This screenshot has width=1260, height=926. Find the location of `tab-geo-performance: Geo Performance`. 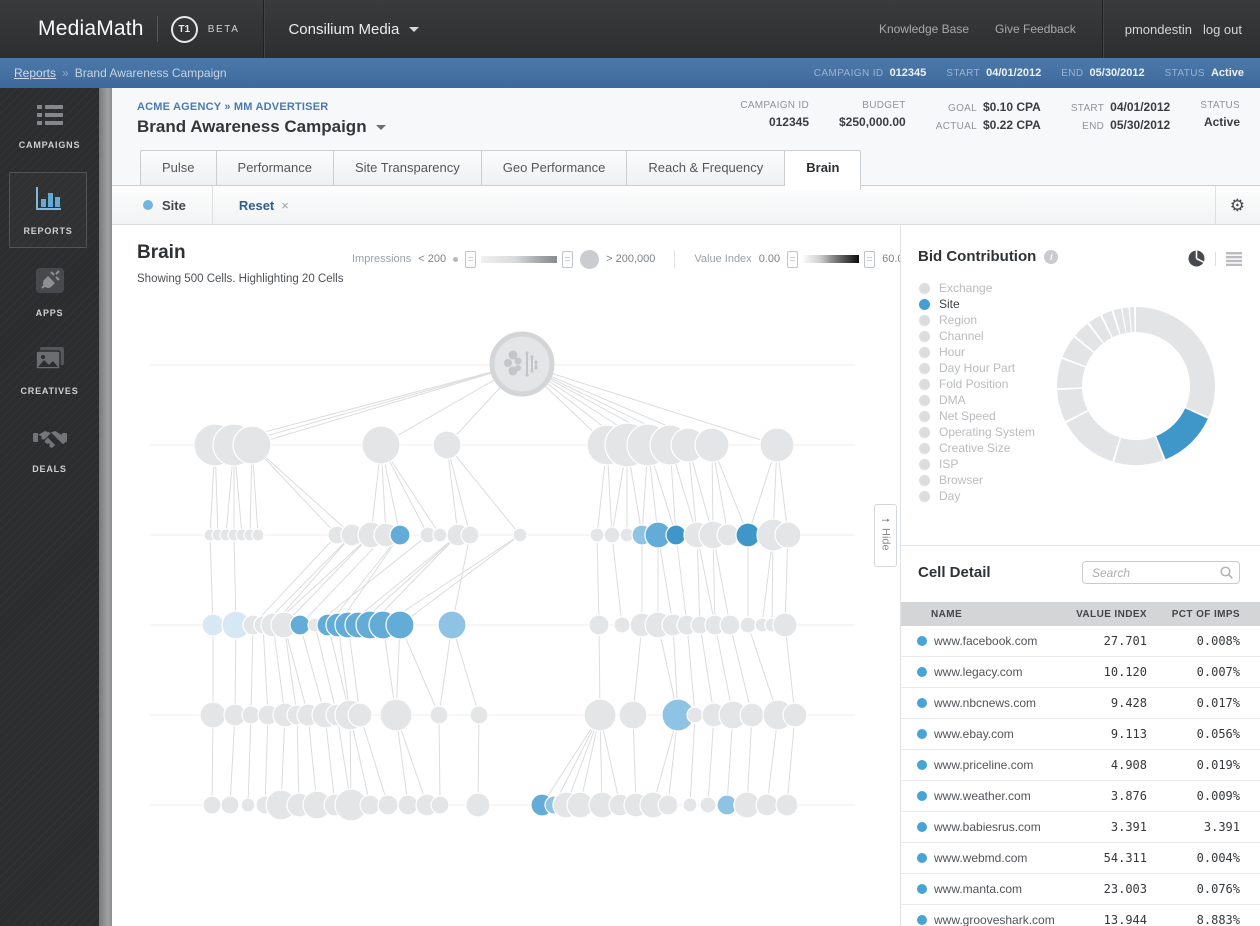

tab-geo-performance: Geo Performance is located at coordinates (554, 168).